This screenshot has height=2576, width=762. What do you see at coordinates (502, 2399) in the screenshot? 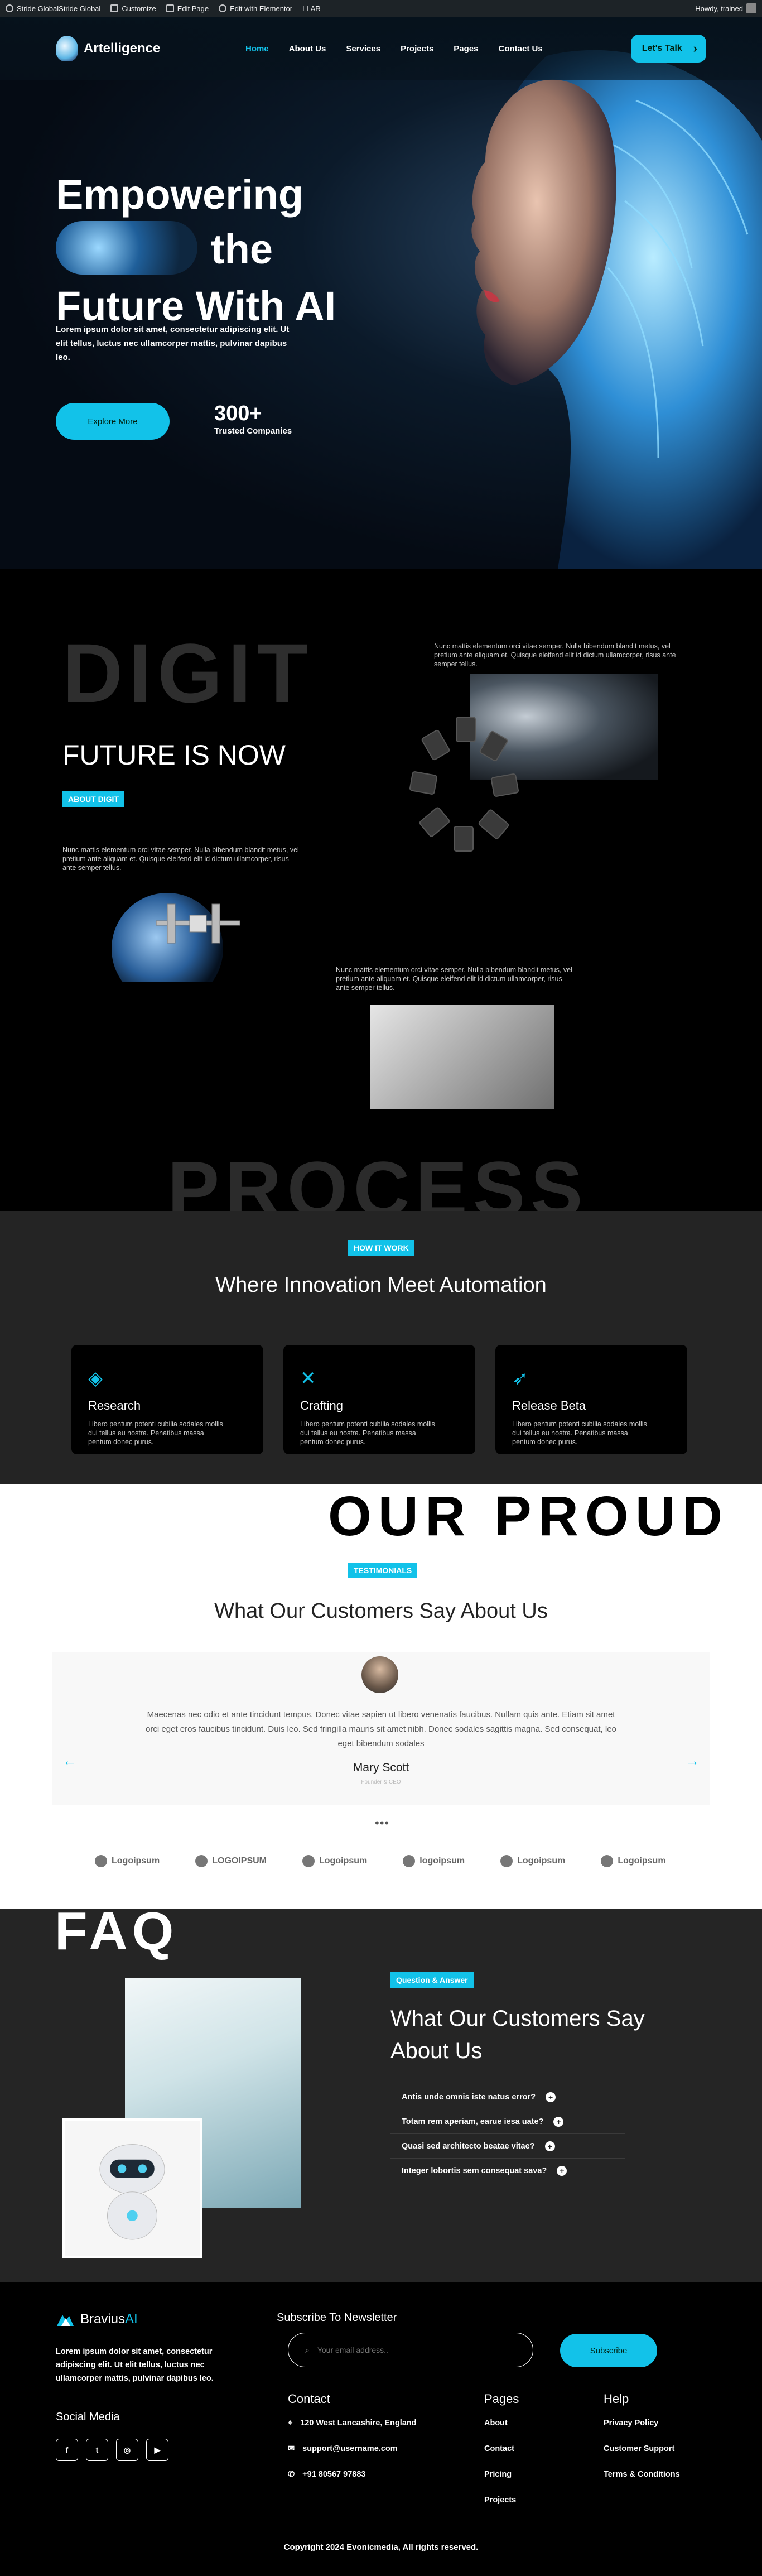
I see `pages-heading: Pages` at bounding box center [502, 2399].